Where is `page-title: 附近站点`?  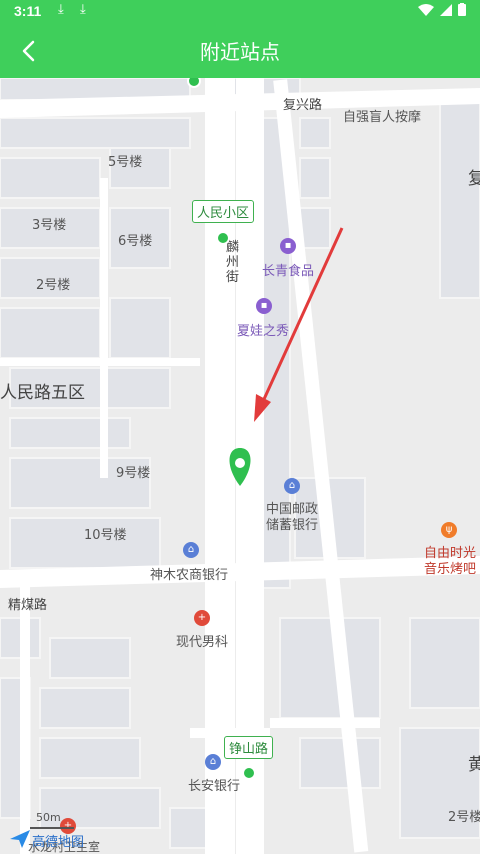 page-title: 附近站点 is located at coordinates (240, 52).